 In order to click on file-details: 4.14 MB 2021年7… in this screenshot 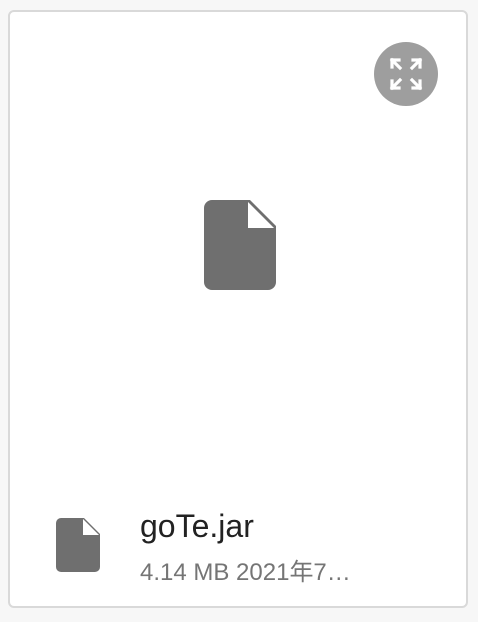, I will do `click(245, 572)`.